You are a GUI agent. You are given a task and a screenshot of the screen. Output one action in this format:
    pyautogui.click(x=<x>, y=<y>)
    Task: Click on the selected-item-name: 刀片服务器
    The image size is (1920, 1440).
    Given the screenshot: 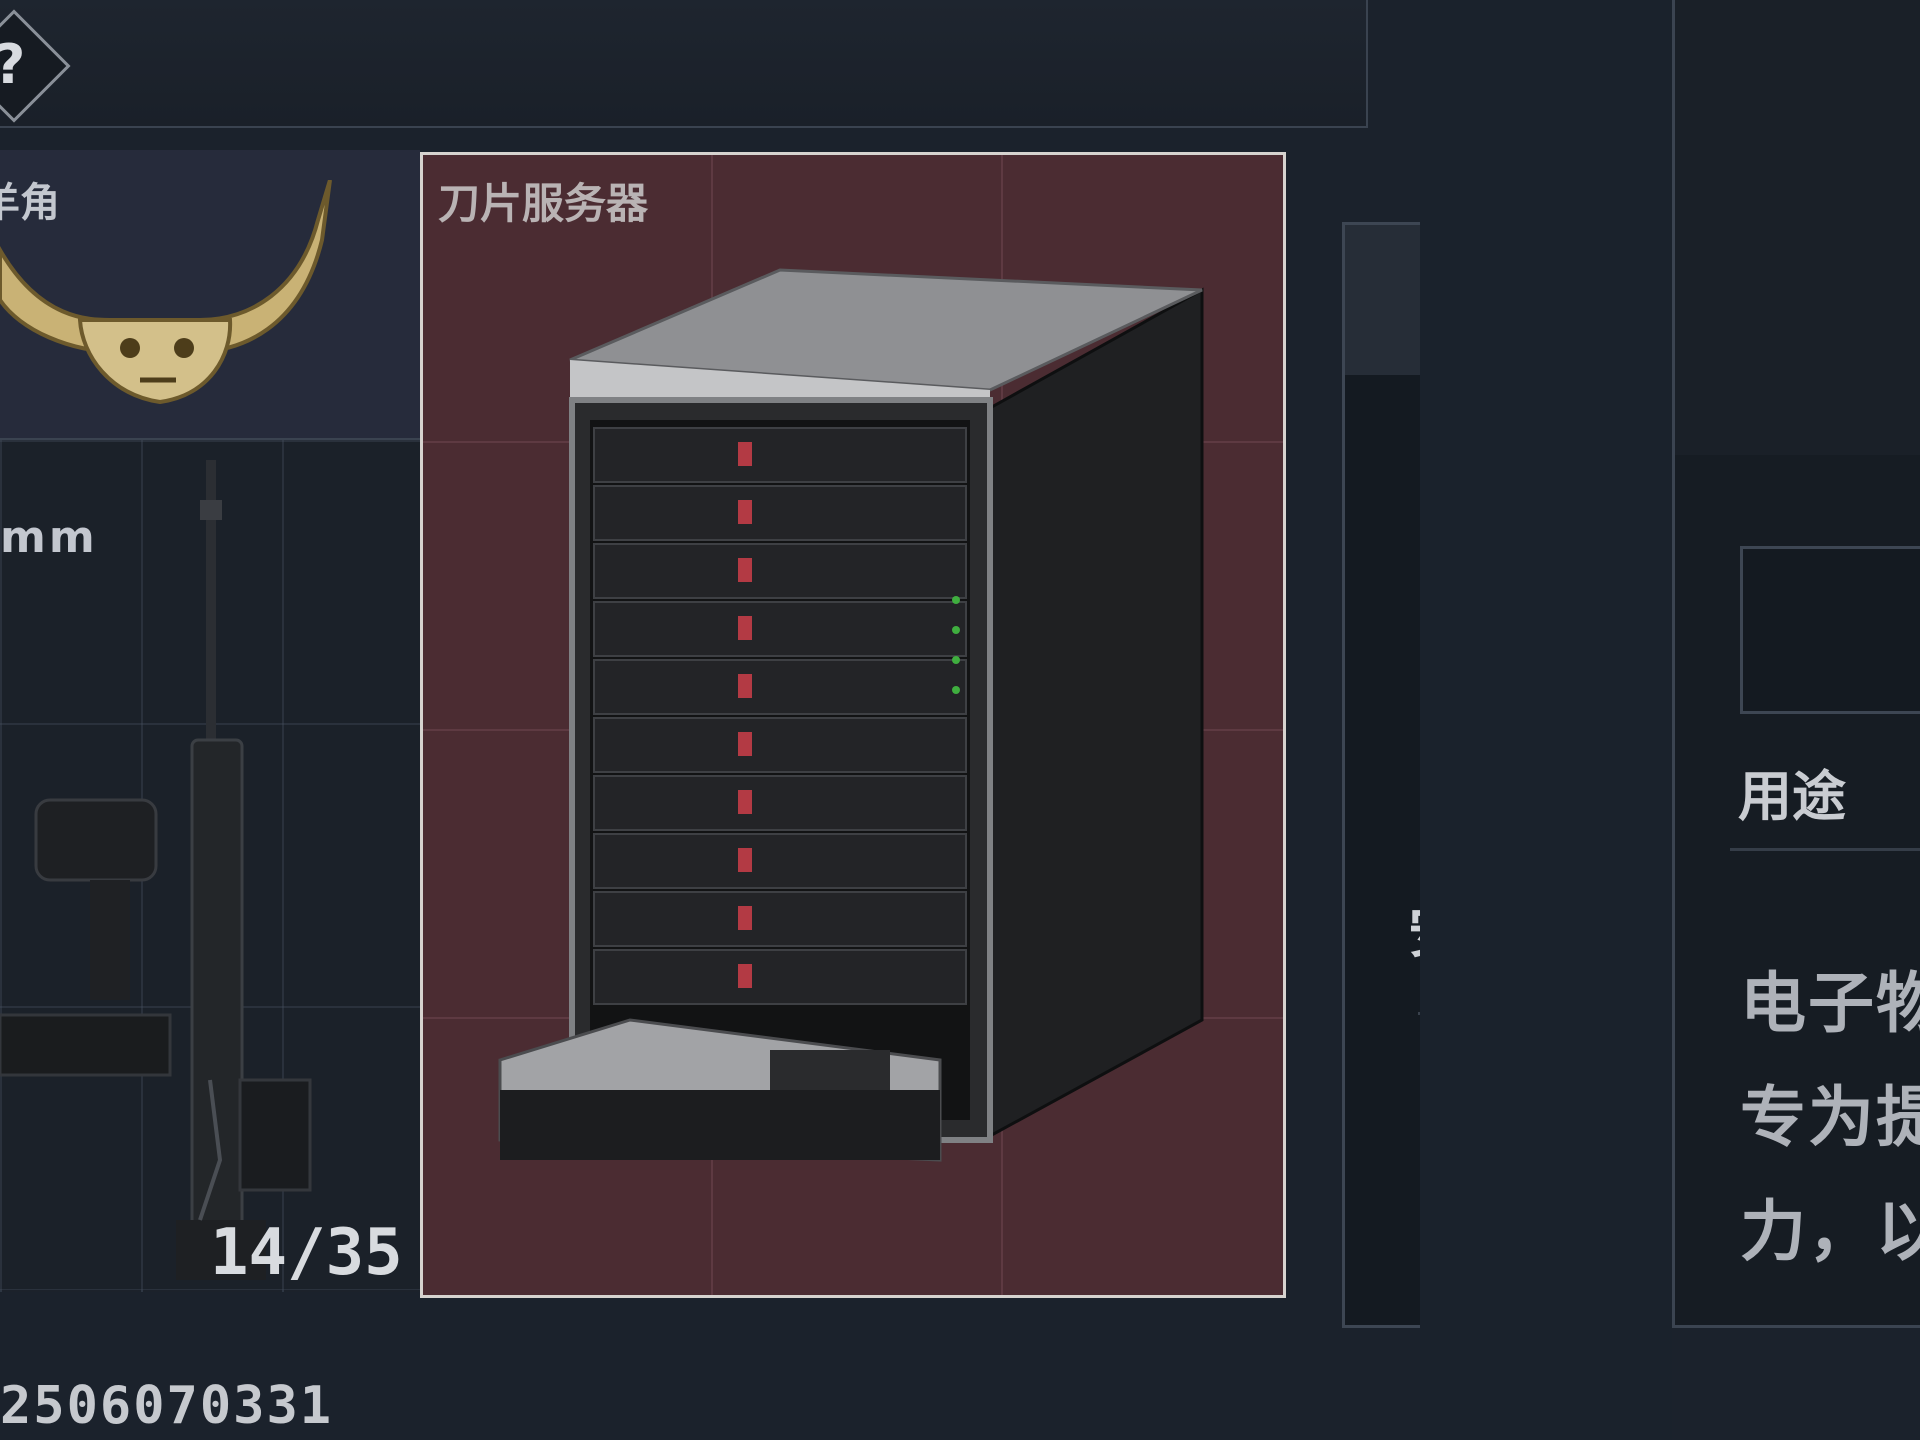 What is the action you would take?
    pyautogui.click(x=543, y=203)
    